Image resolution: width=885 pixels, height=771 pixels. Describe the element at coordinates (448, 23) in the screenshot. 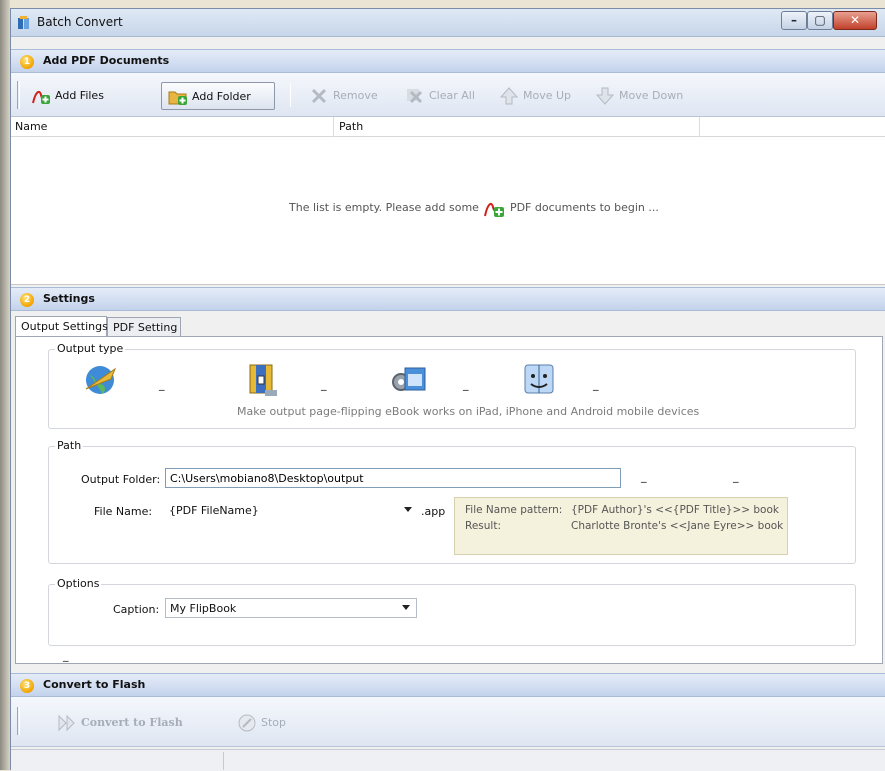

I see `title-bar: Batch Convert – ▢ ✕` at that location.